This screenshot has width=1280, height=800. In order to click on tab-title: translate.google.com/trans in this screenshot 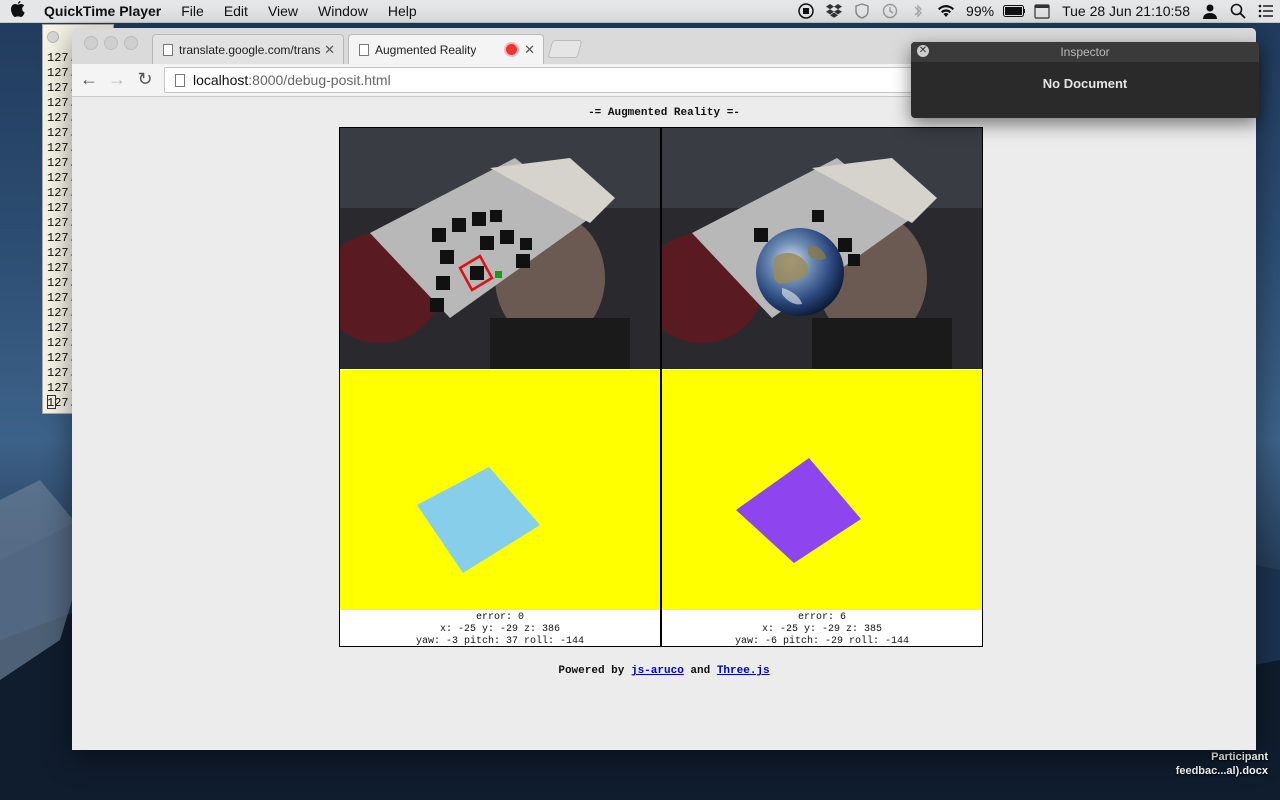, I will do `click(250, 50)`.